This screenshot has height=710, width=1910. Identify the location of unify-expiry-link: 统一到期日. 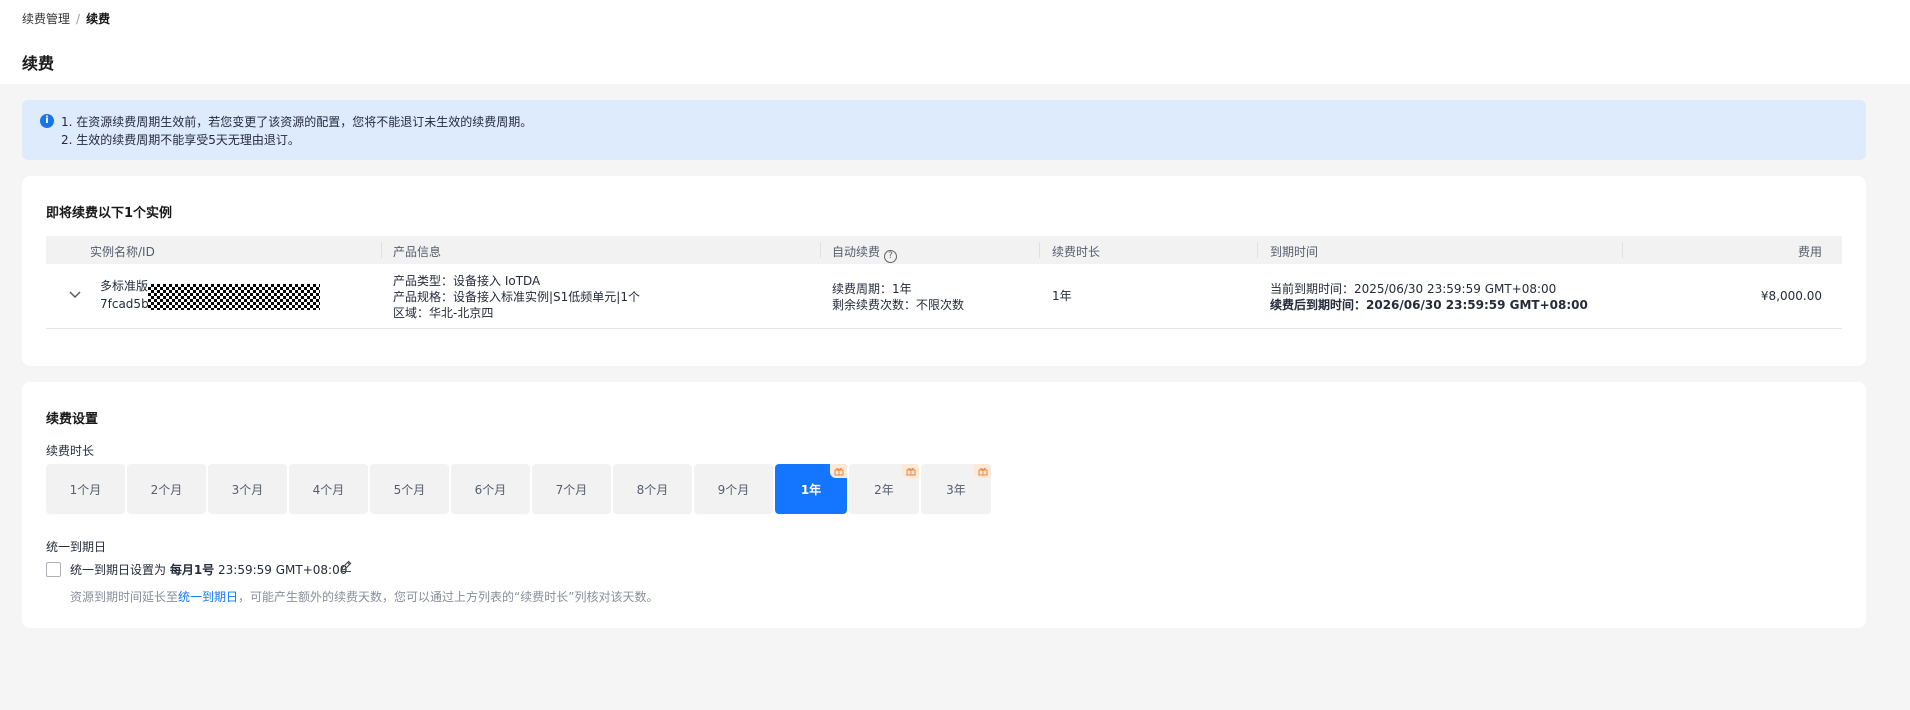
(208, 597).